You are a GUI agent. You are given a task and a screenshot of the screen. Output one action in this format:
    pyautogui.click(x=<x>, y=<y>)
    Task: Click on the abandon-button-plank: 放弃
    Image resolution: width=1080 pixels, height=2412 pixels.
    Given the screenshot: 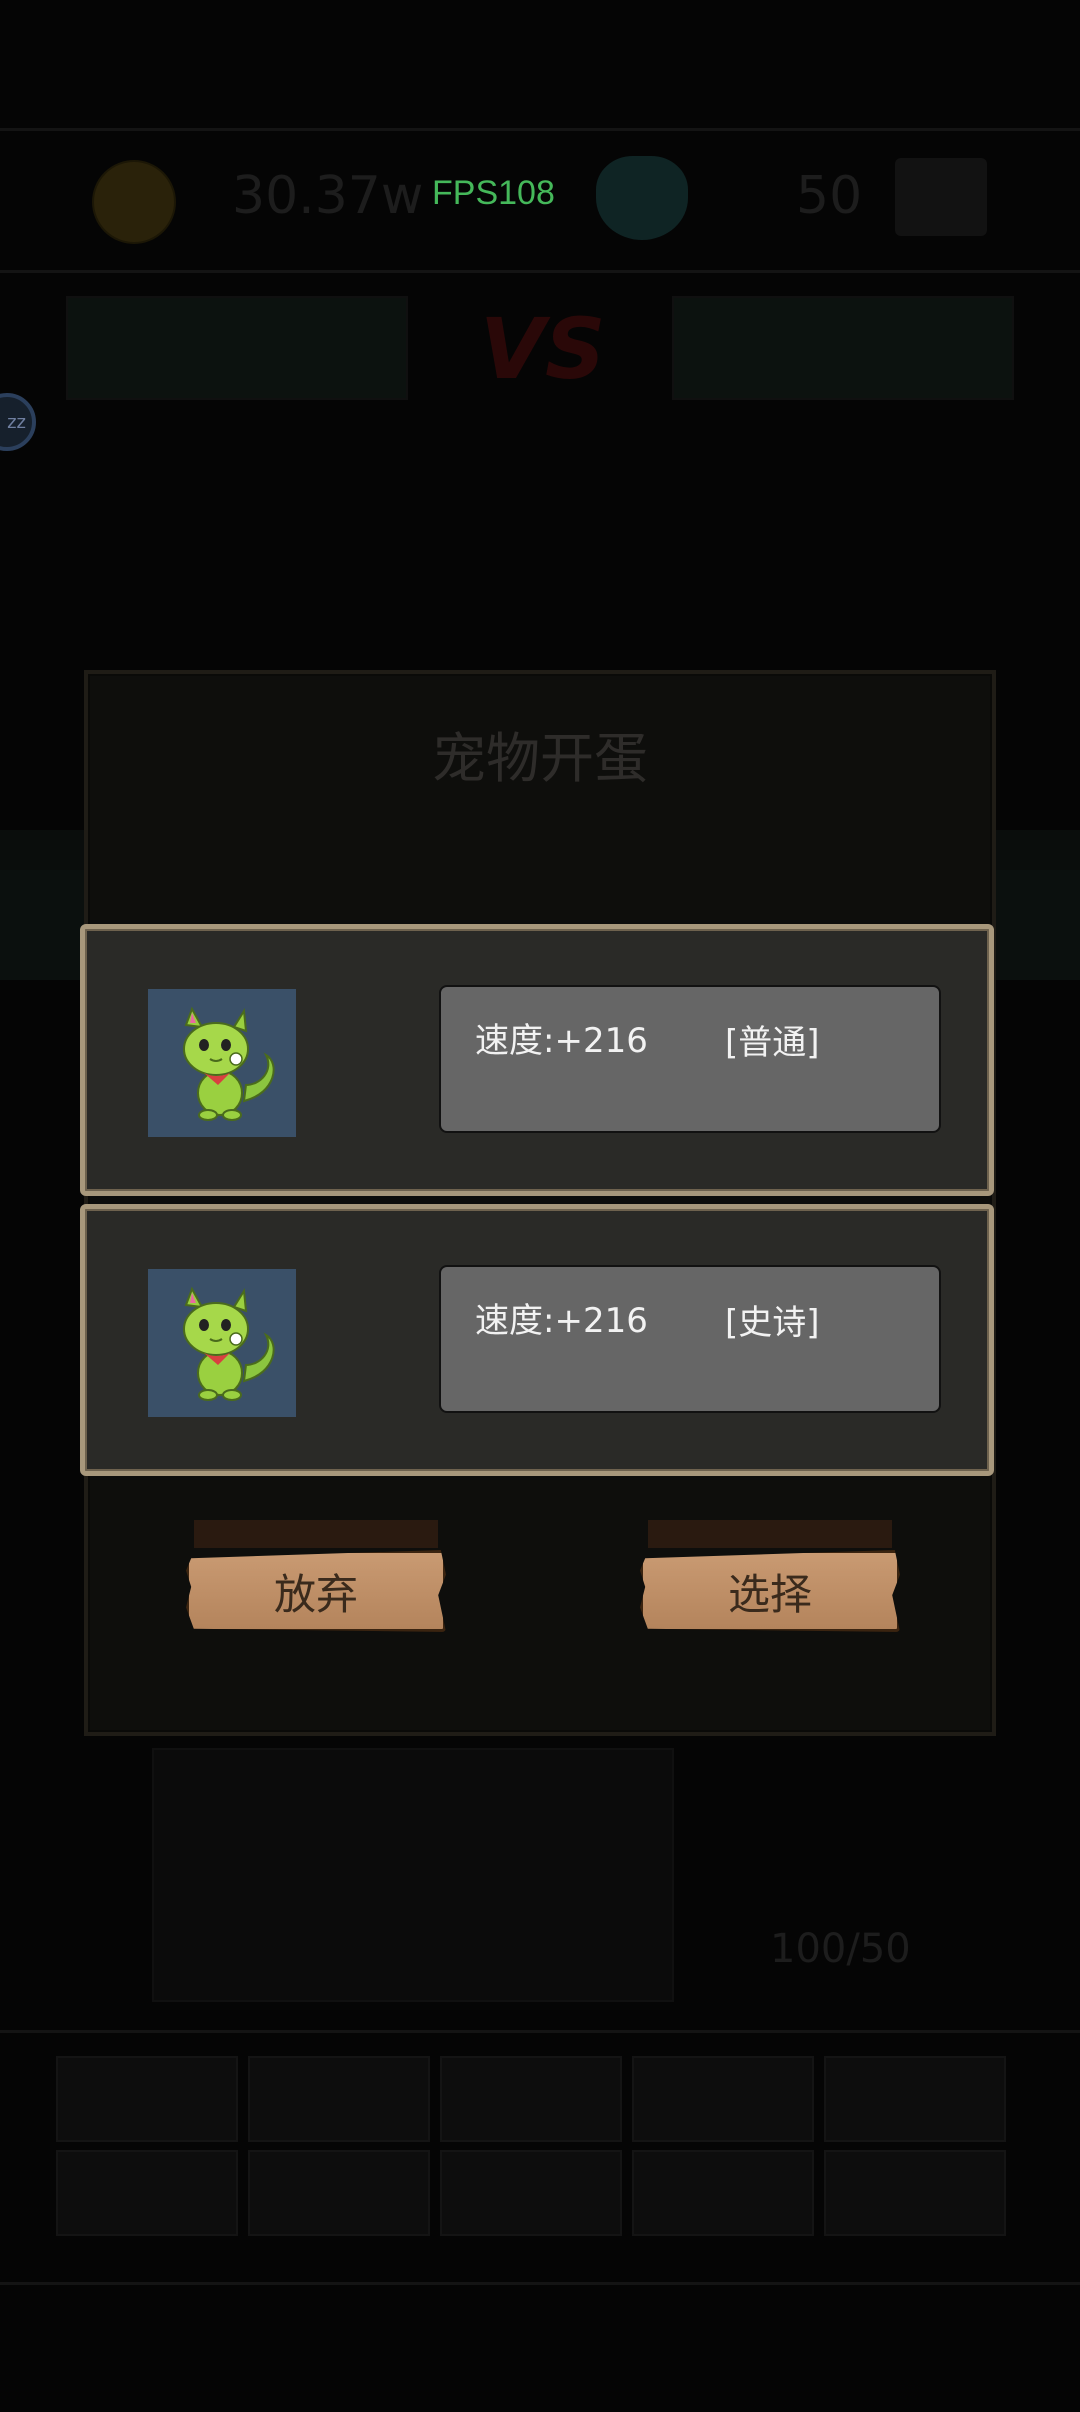 What is the action you would take?
    pyautogui.click(x=316, y=1591)
    